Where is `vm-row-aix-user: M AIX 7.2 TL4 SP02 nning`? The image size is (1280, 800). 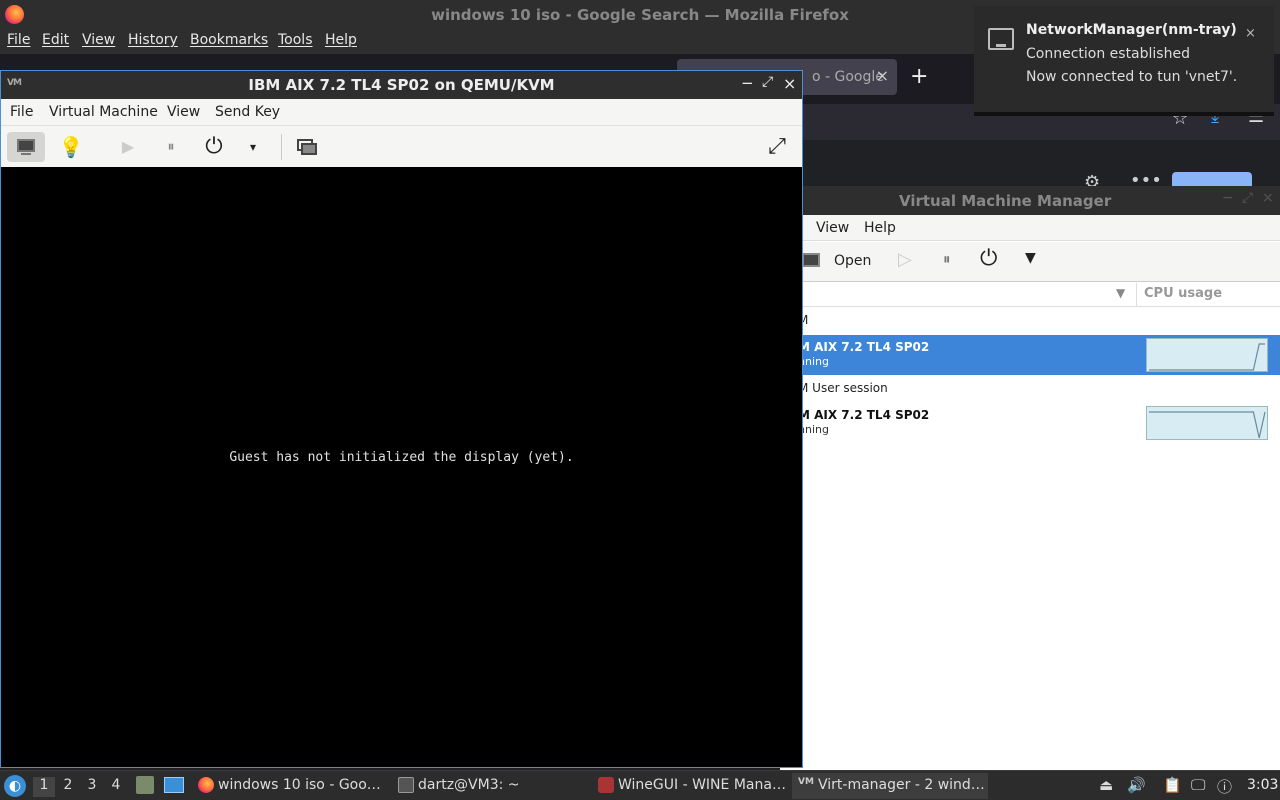 vm-row-aix-user: M AIX 7.2 TL4 SP02 nning is located at coordinates (1030, 423).